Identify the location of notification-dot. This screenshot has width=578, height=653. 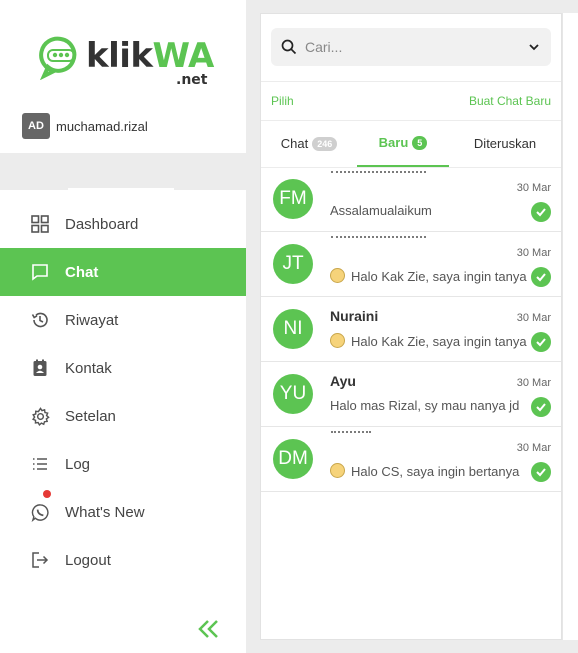
(47, 494).